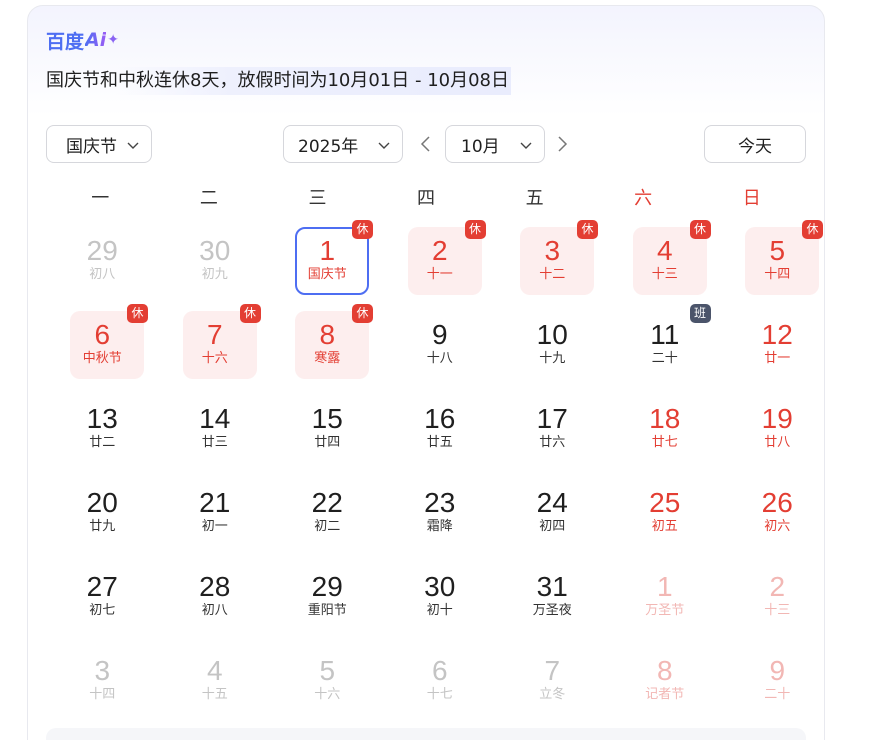 This screenshot has height=740, width=874. I want to click on date-cell: 28 初八, so click(215, 604).